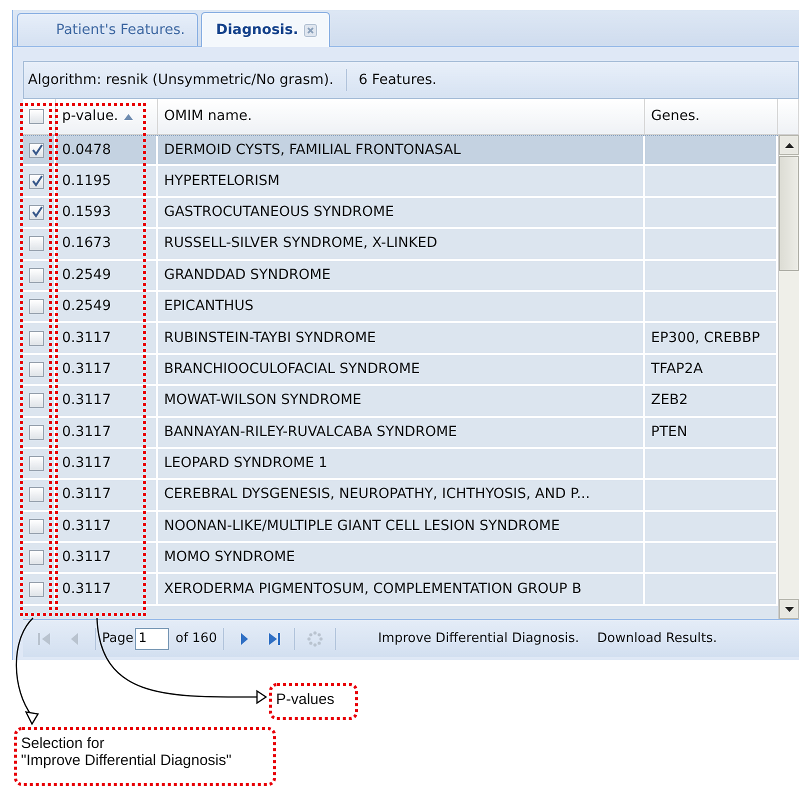 Image resolution: width=799 pixels, height=789 pixels. Describe the element at coordinates (789, 213) in the screenshot. I see `scrollbar-thumb` at that location.